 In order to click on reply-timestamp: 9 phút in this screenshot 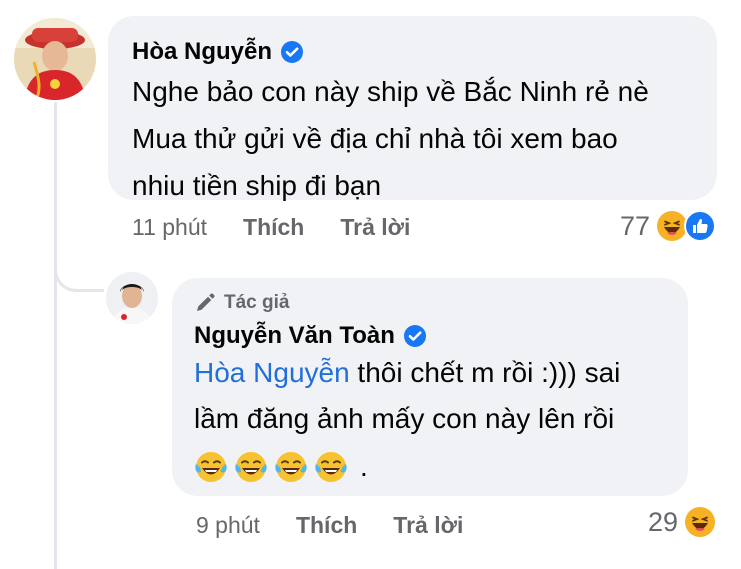, I will do `click(228, 525)`.